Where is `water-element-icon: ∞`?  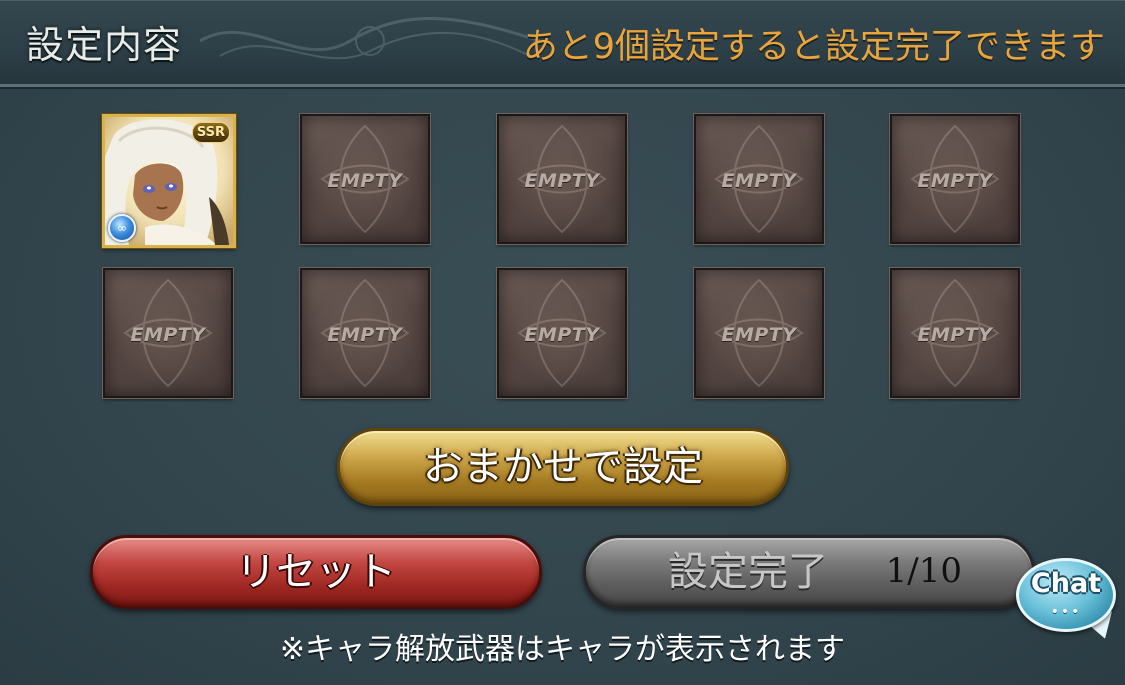
water-element-icon: ∞ is located at coordinates (122, 228).